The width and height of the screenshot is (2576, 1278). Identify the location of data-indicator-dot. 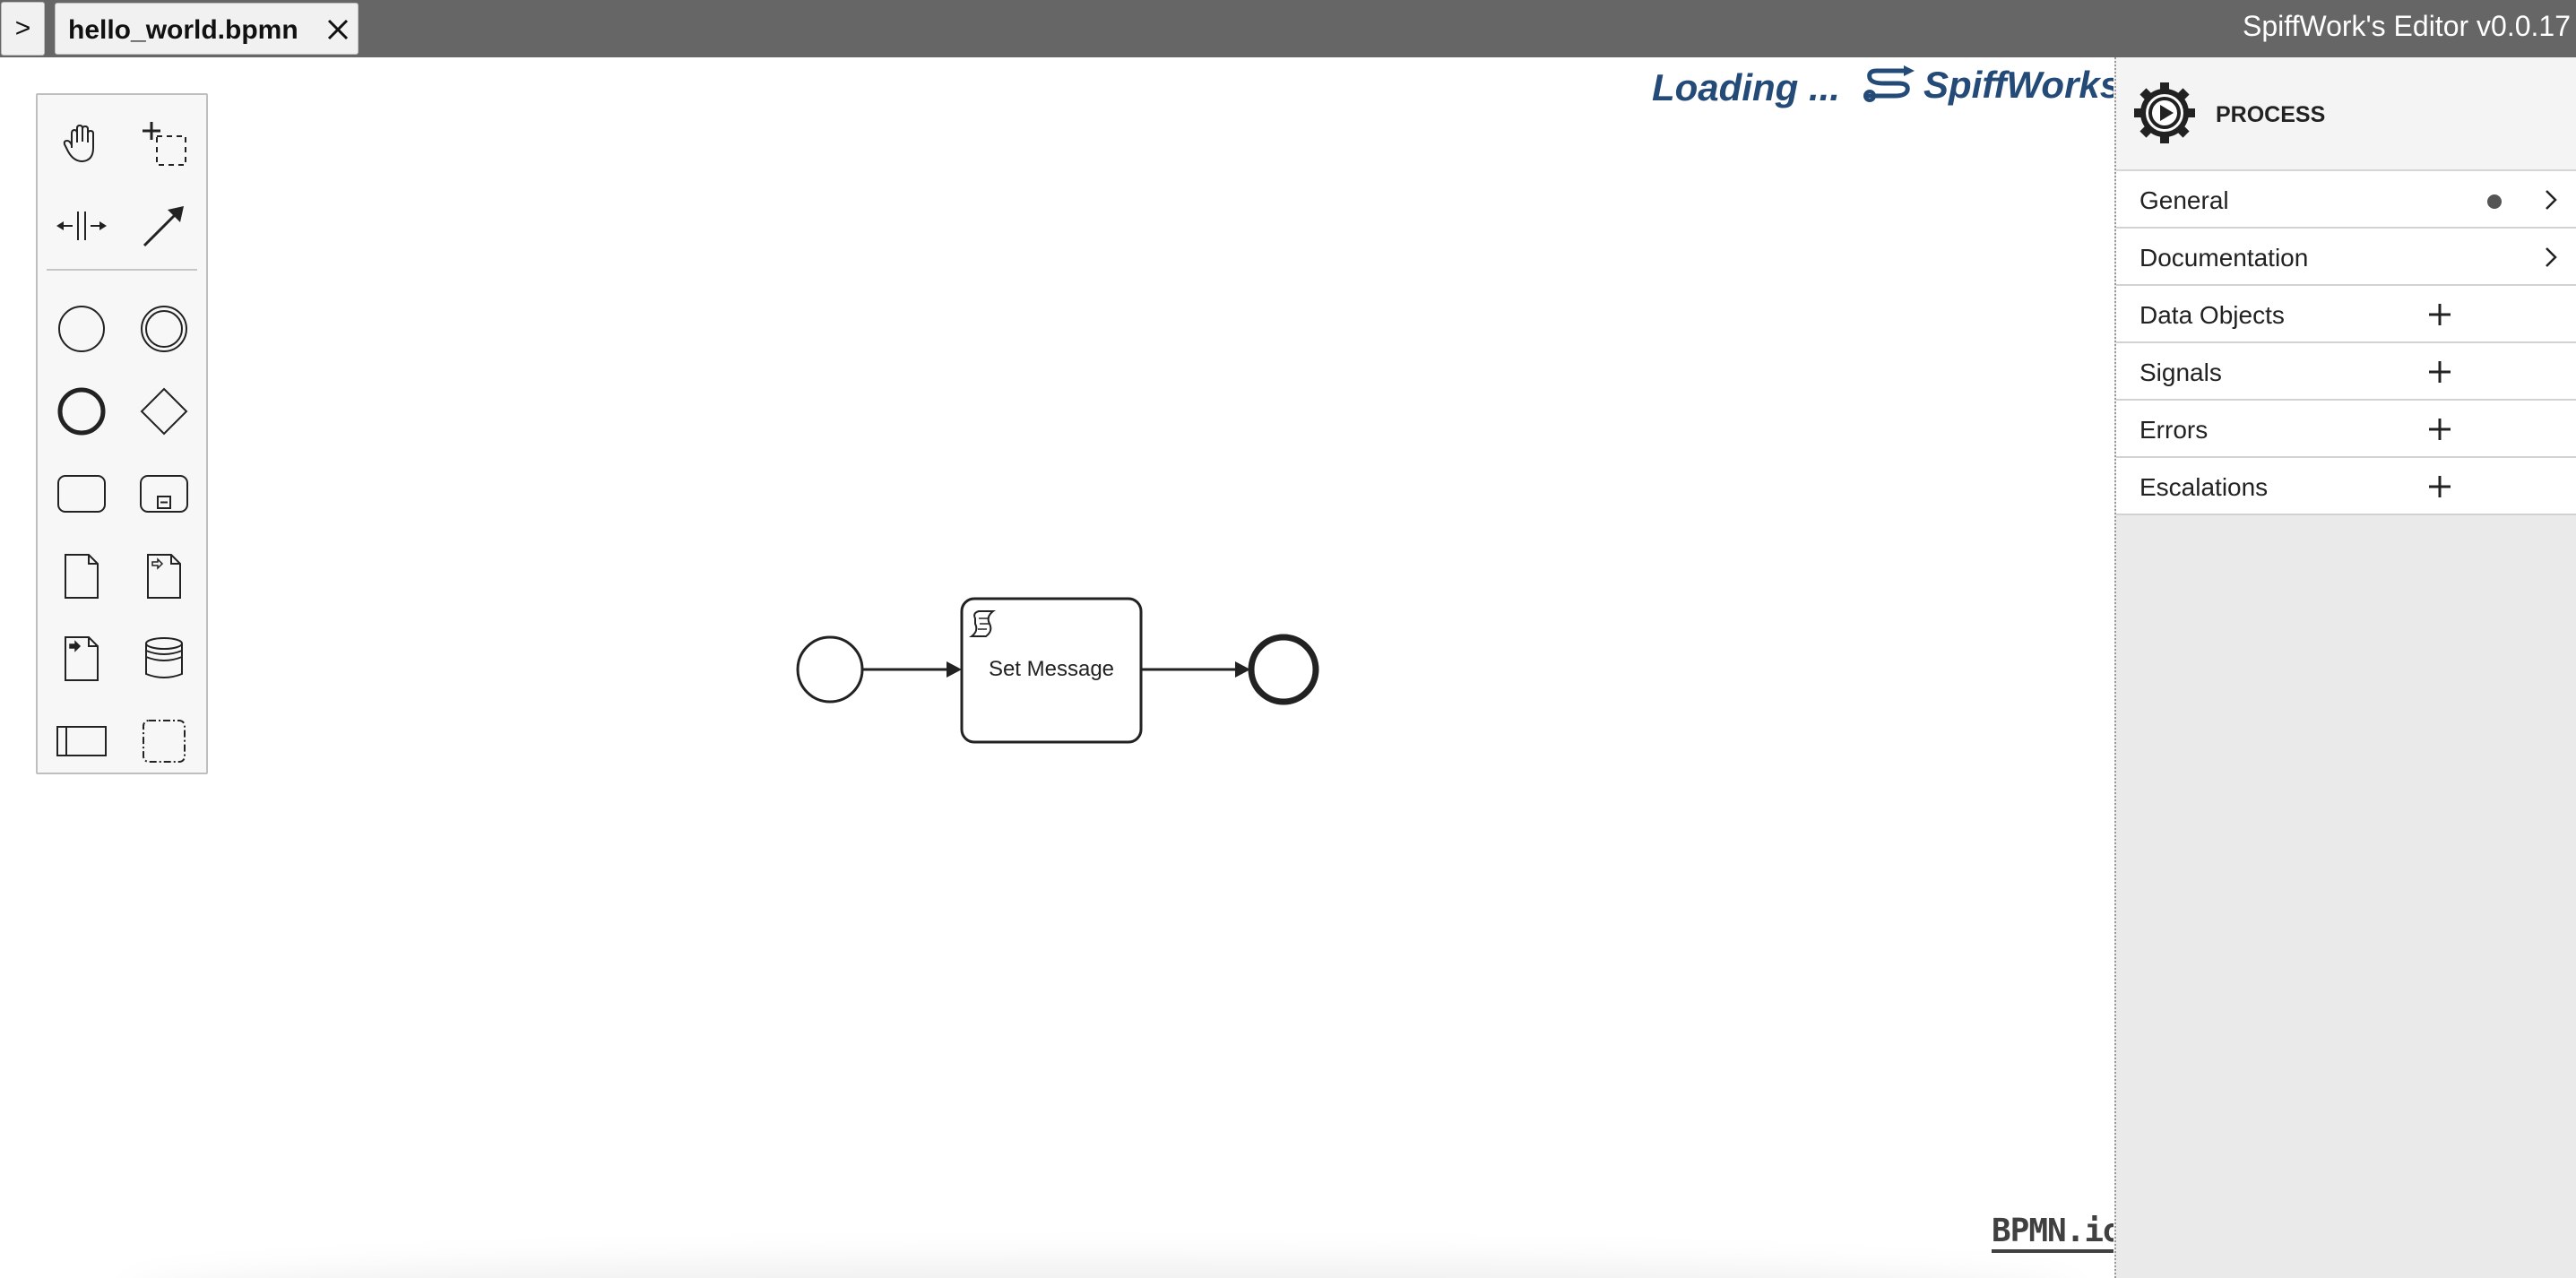
(2494, 201).